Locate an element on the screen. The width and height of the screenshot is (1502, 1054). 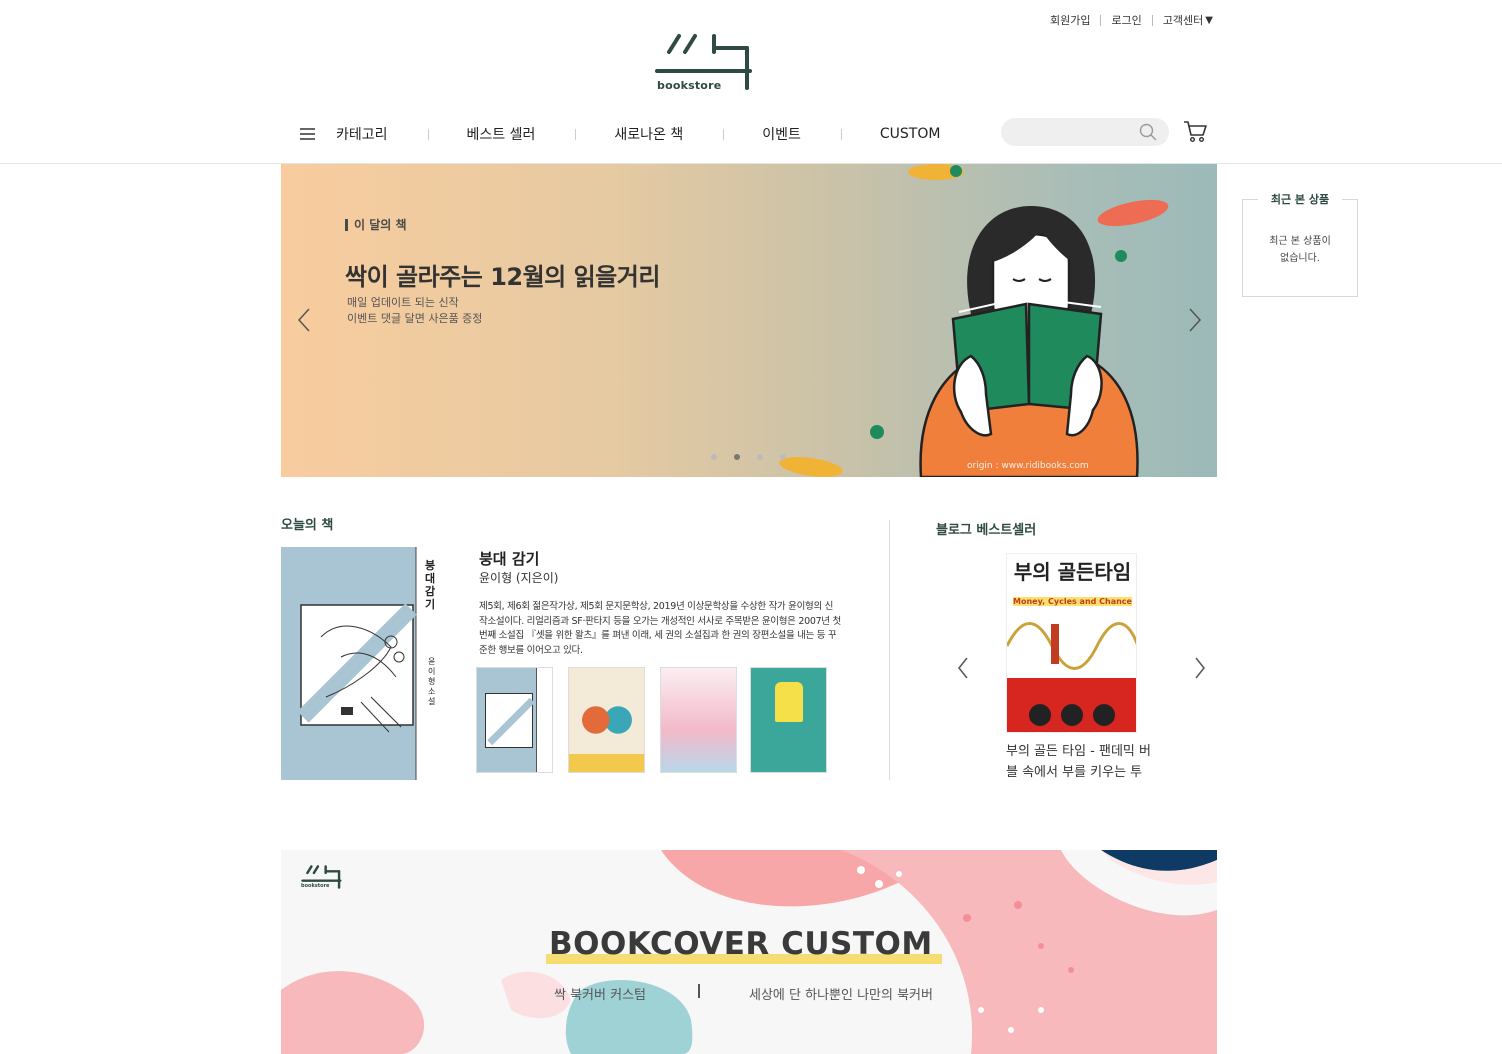
wave-graphic is located at coordinates (1071, 646).